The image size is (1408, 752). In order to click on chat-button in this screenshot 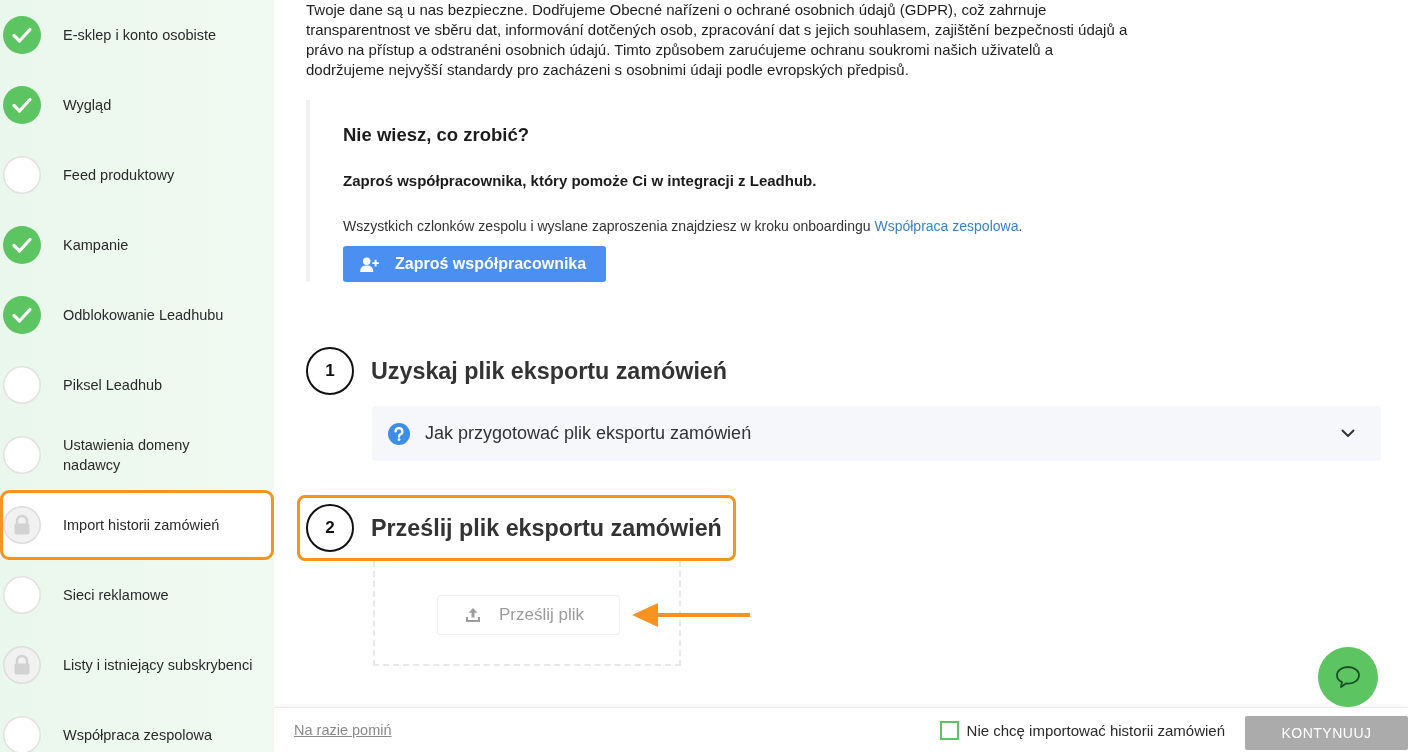, I will do `click(1348, 677)`.